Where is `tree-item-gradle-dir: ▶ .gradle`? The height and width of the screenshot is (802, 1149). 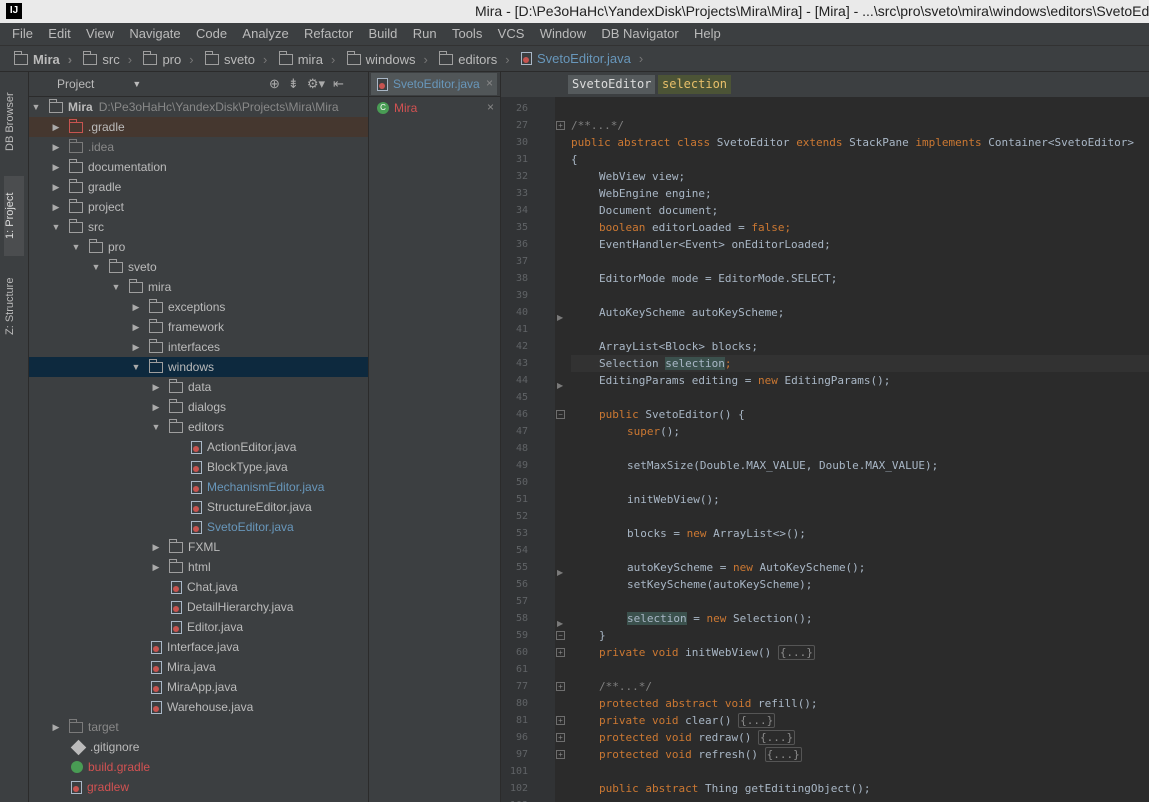 tree-item-gradle-dir: ▶ .gradle is located at coordinates (198, 127).